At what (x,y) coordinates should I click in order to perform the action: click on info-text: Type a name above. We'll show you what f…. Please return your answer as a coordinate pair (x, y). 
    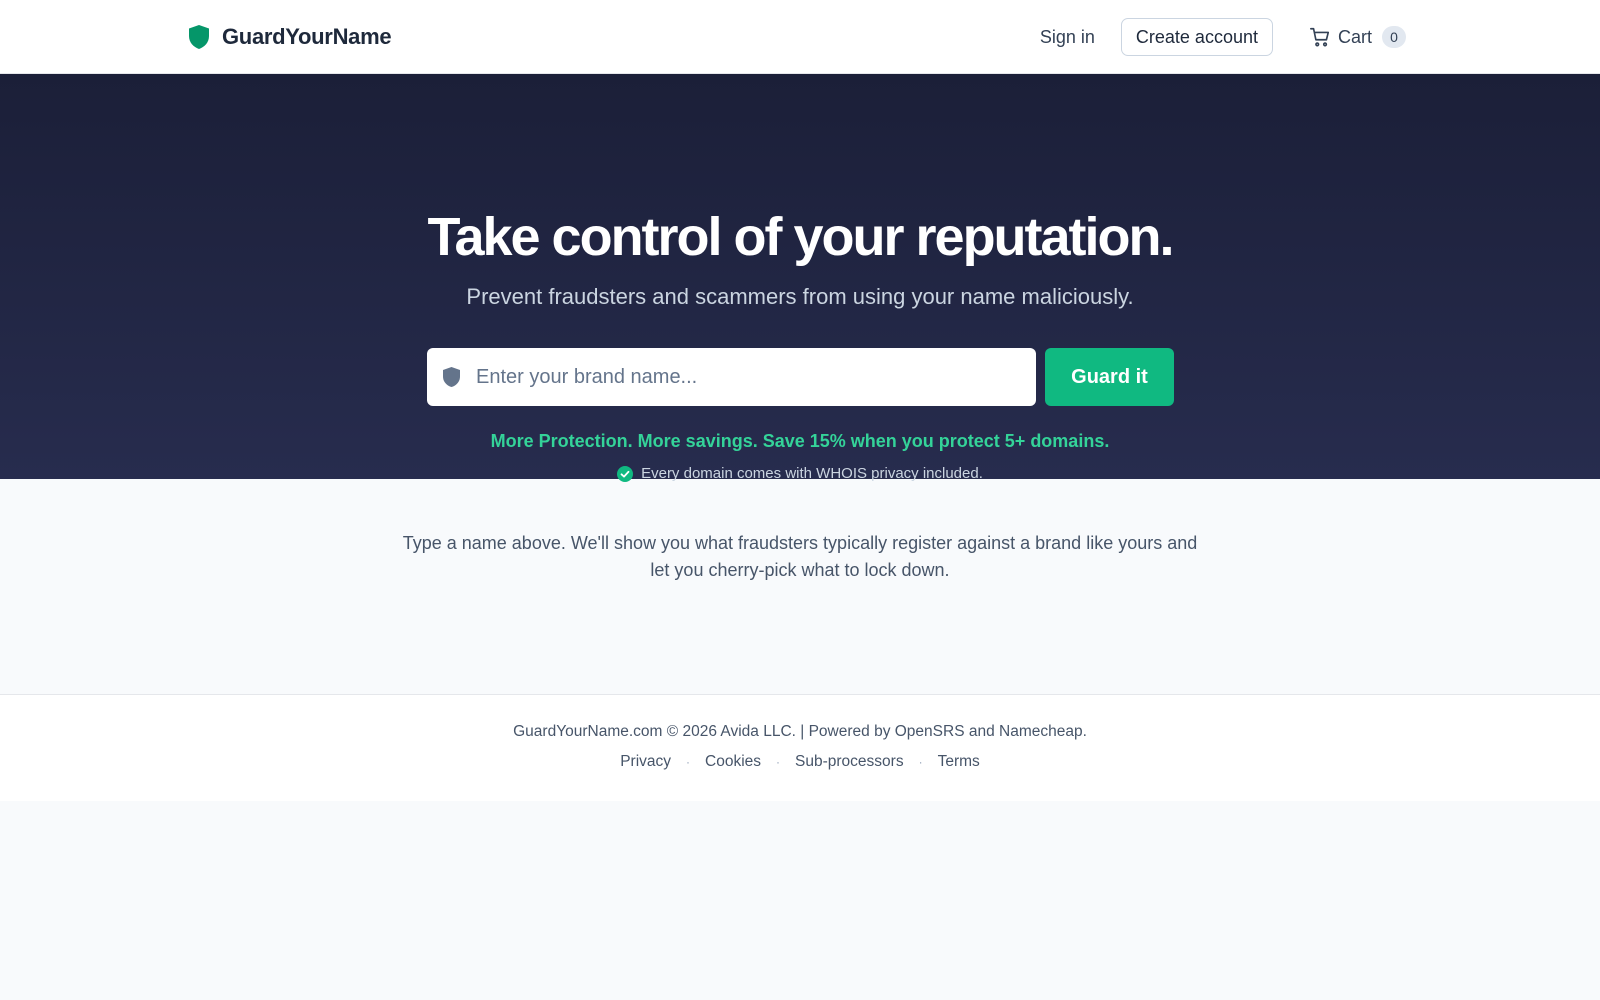
    Looking at the image, I should click on (800, 556).